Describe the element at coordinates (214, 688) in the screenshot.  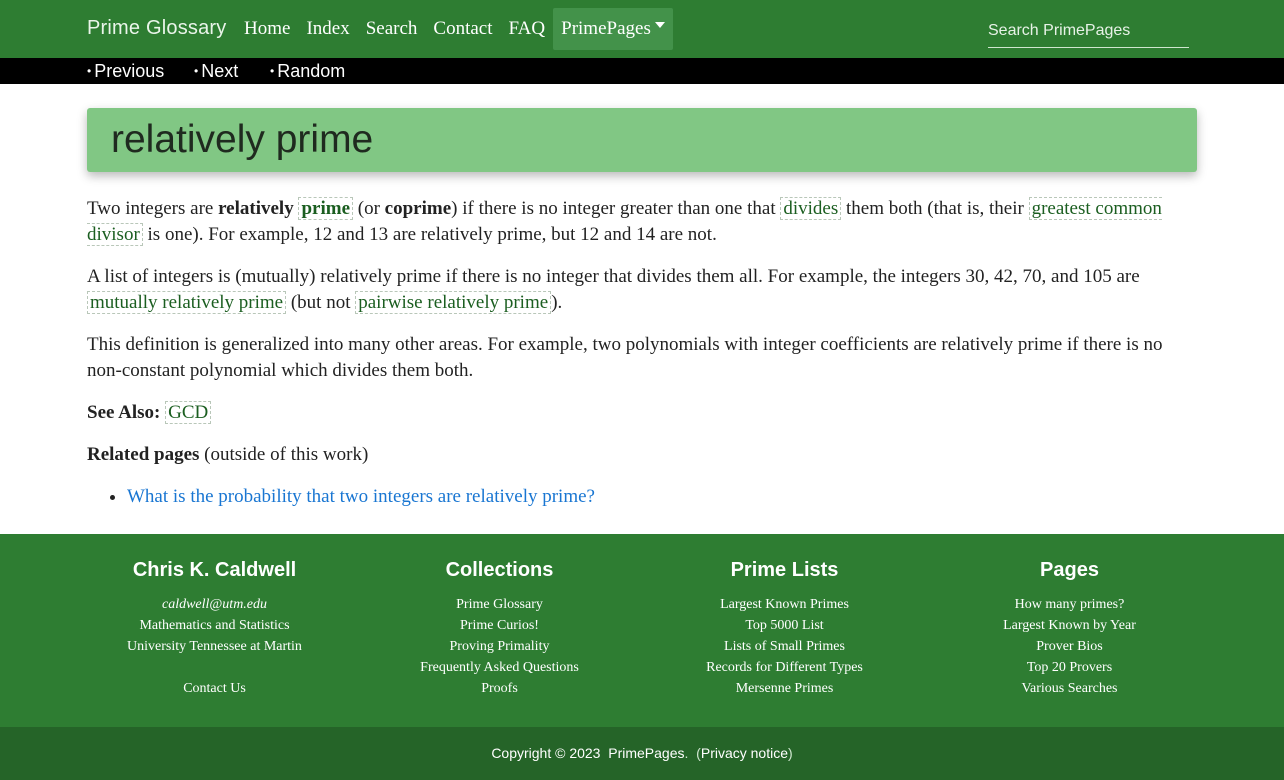
I see `contact-us-link: Contact Us` at that location.